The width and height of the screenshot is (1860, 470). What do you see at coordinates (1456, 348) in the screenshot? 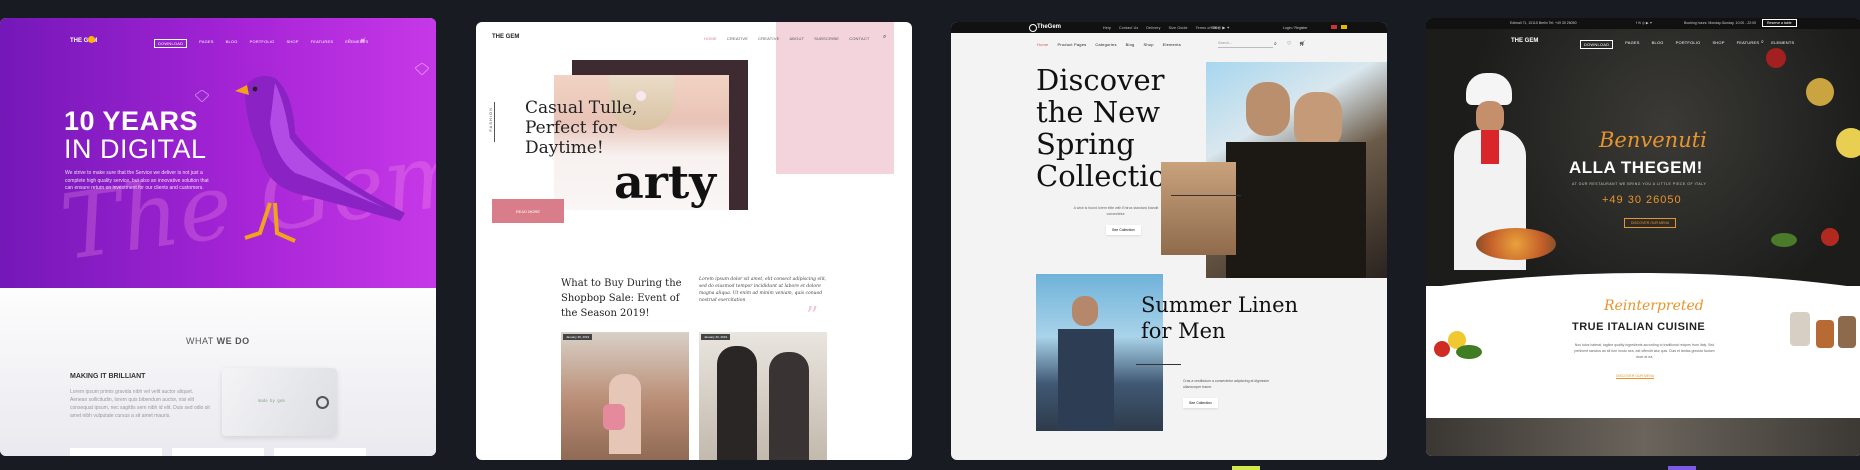
I see `vegetables-image` at bounding box center [1456, 348].